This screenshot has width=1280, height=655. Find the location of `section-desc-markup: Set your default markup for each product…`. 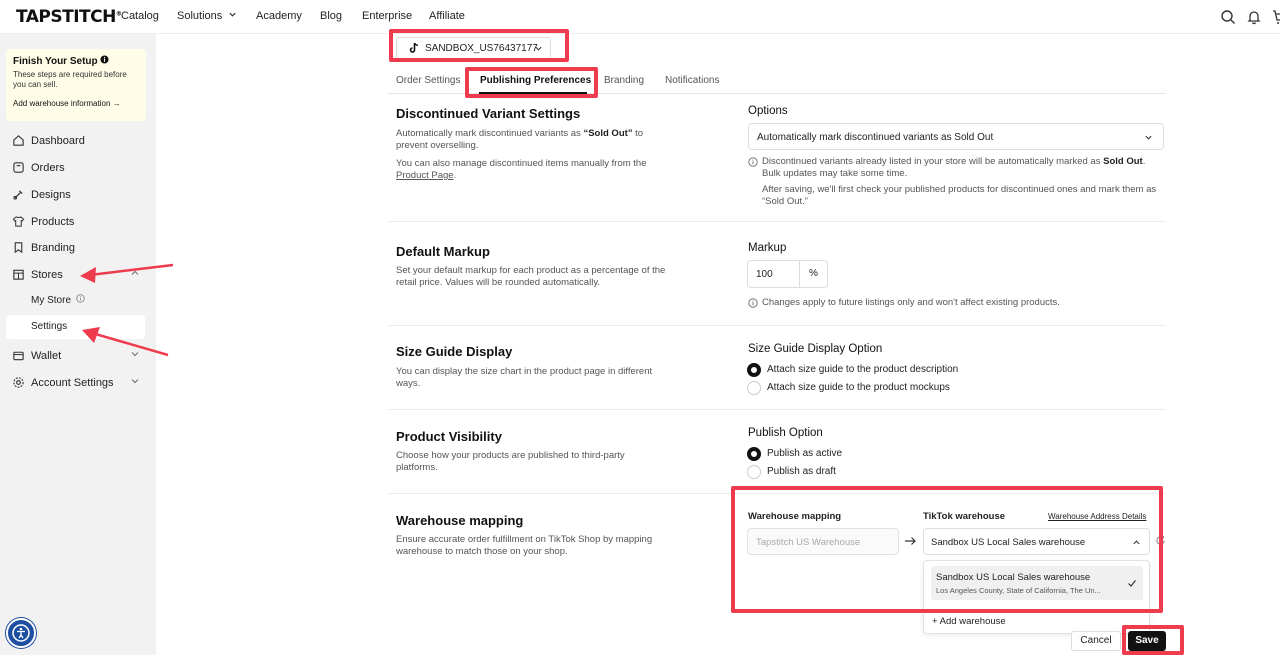

section-desc-markup: Set your default markup for each product… is located at coordinates (531, 276).